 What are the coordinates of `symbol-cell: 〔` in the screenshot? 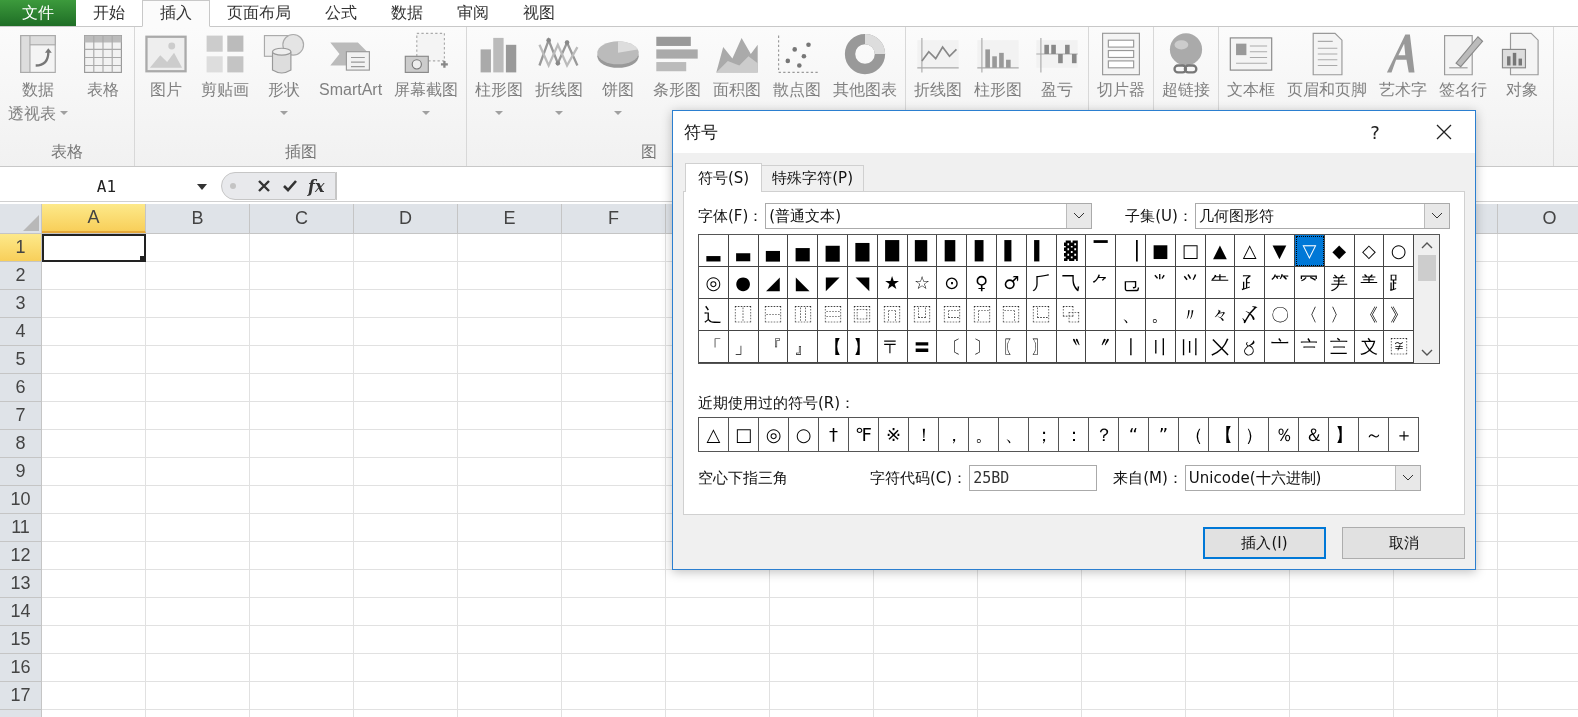 It's located at (952, 347).